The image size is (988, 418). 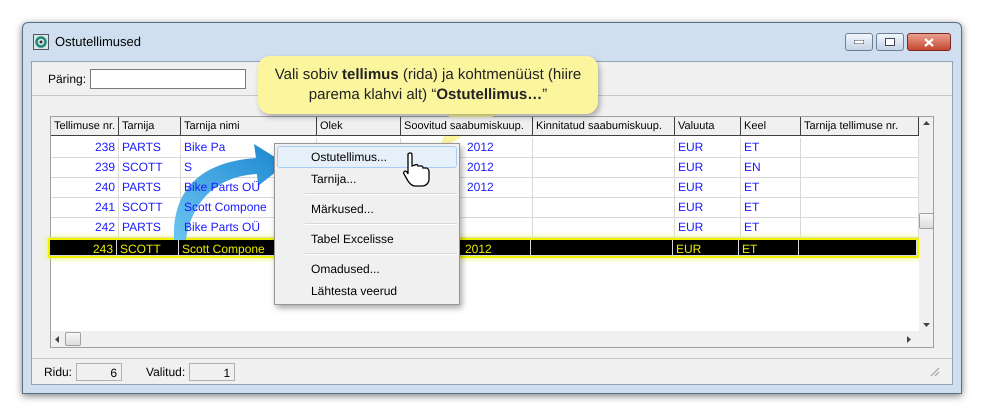 What do you see at coordinates (359, 126) in the screenshot?
I see `column-header: Olek` at bounding box center [359, 126].